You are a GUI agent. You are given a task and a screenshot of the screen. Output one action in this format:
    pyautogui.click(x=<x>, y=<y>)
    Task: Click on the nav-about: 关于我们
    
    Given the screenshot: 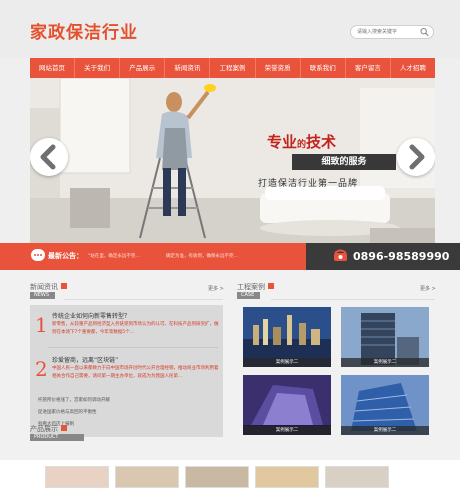 What is the action you would take?
    pyautogui.click(x=98, y=68)
    